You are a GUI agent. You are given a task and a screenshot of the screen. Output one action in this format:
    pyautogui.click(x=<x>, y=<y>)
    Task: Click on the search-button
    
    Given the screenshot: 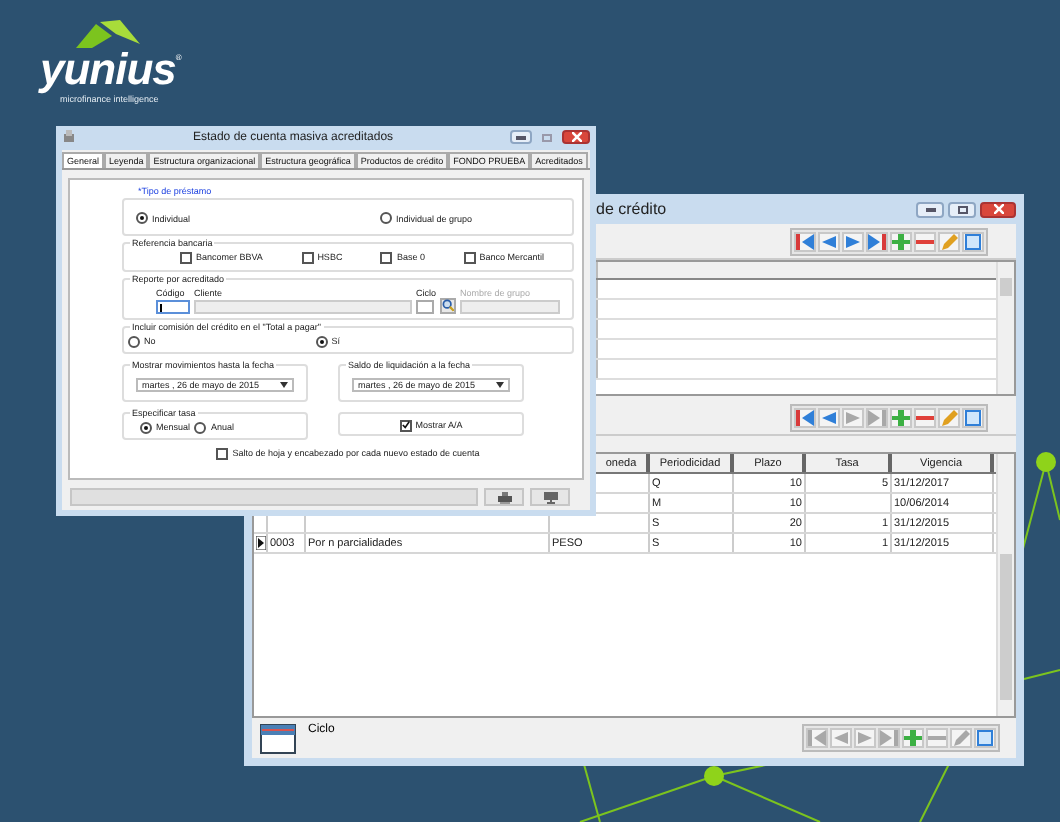 What is the action you would take?
    pyautogui.click(x=448, y=305)
    